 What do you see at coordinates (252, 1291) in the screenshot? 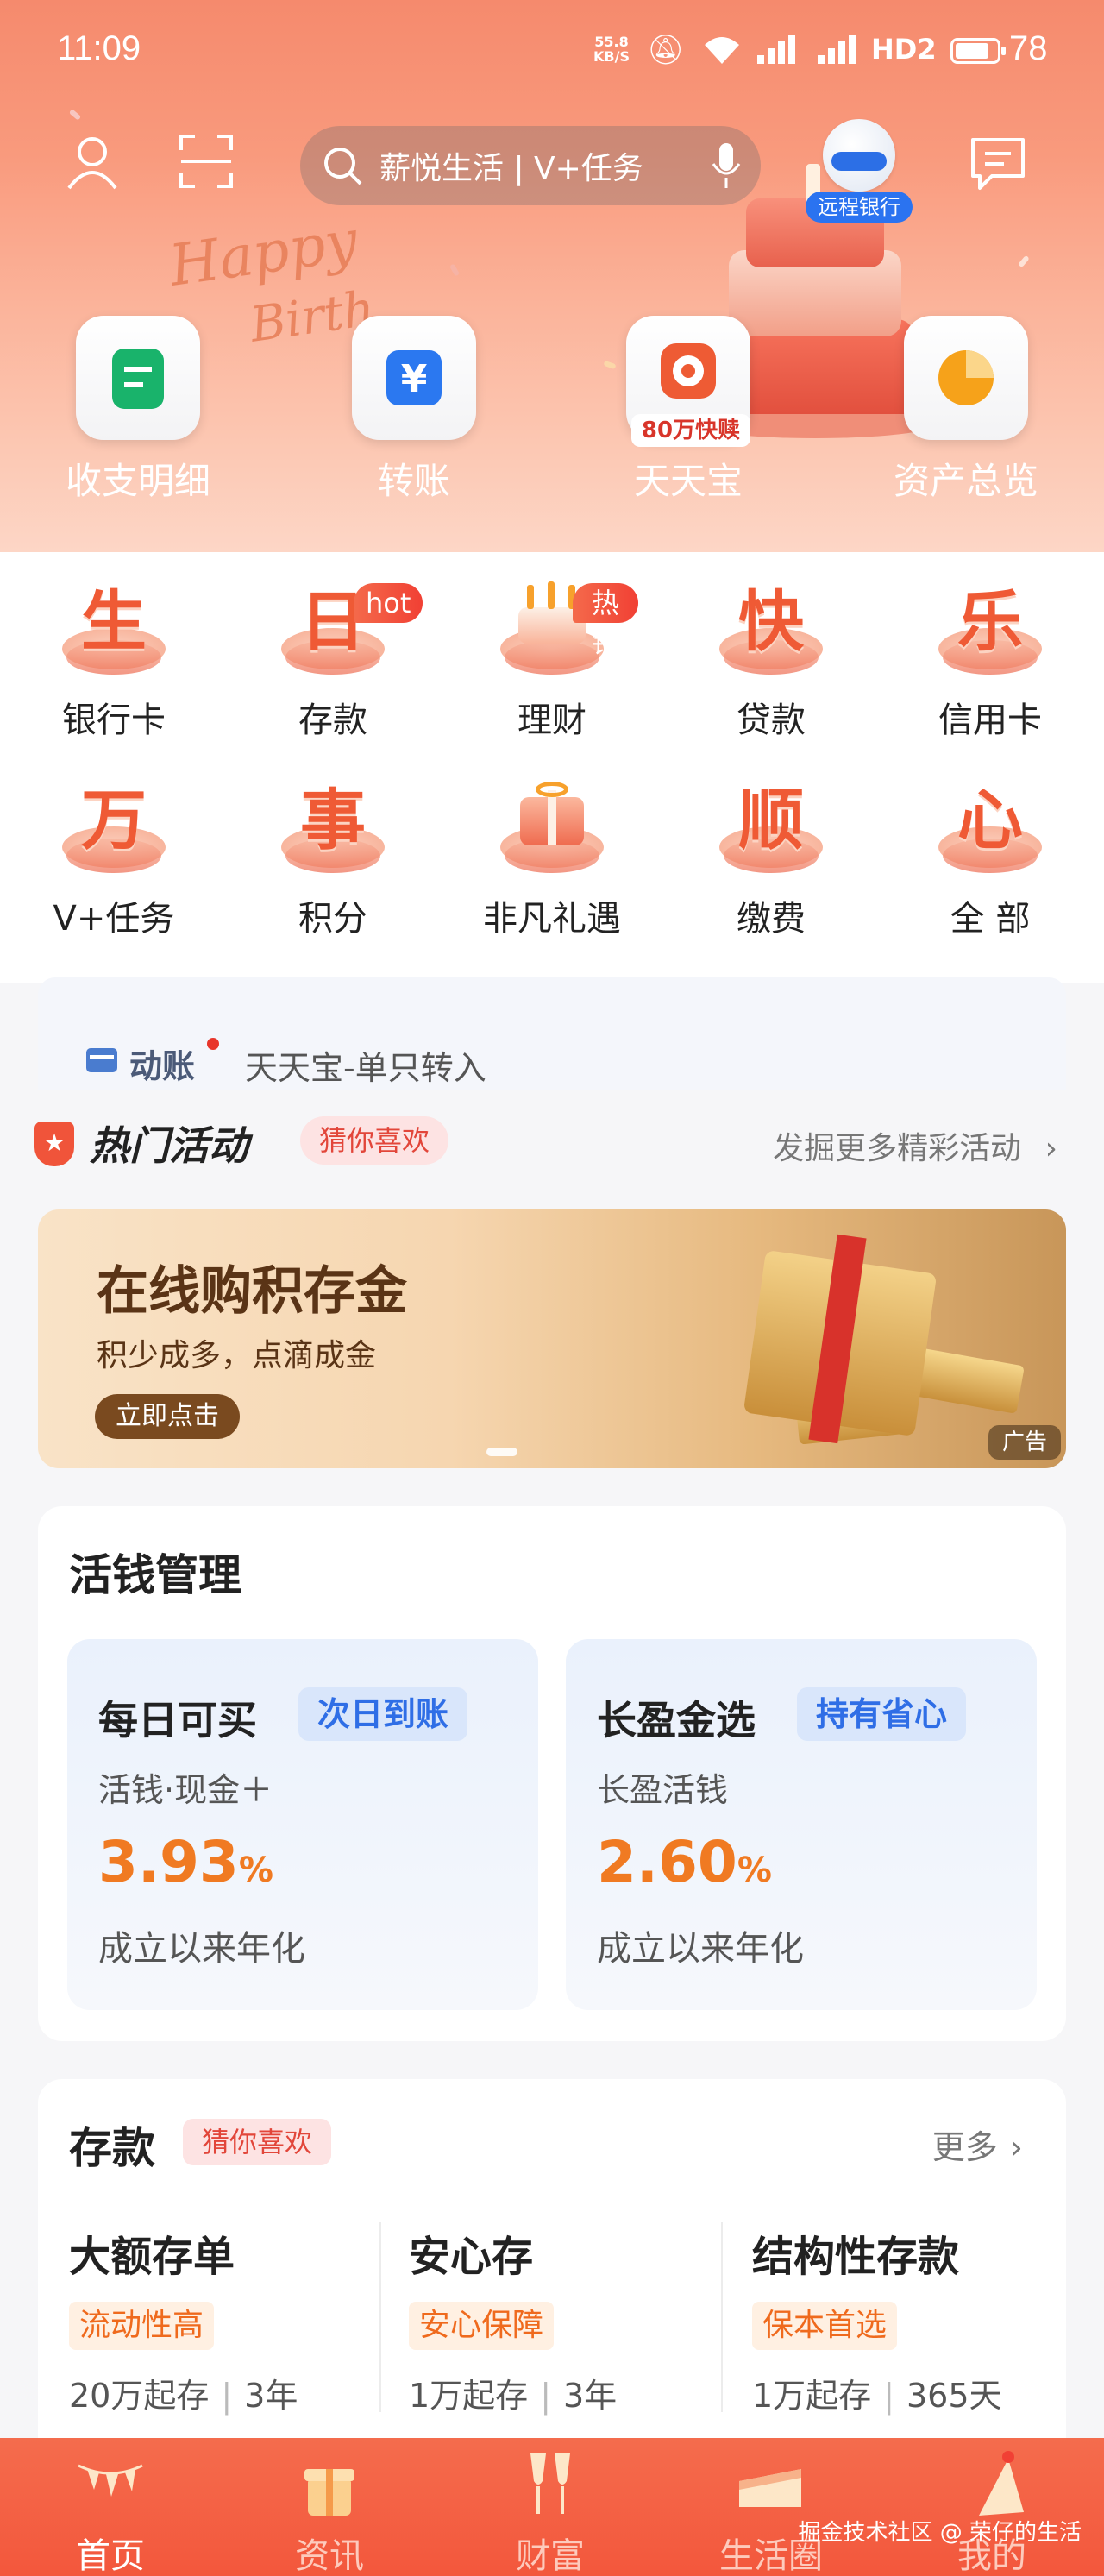
I see `banner-title: 在线购积存金` at bounding box center [252, 1291].